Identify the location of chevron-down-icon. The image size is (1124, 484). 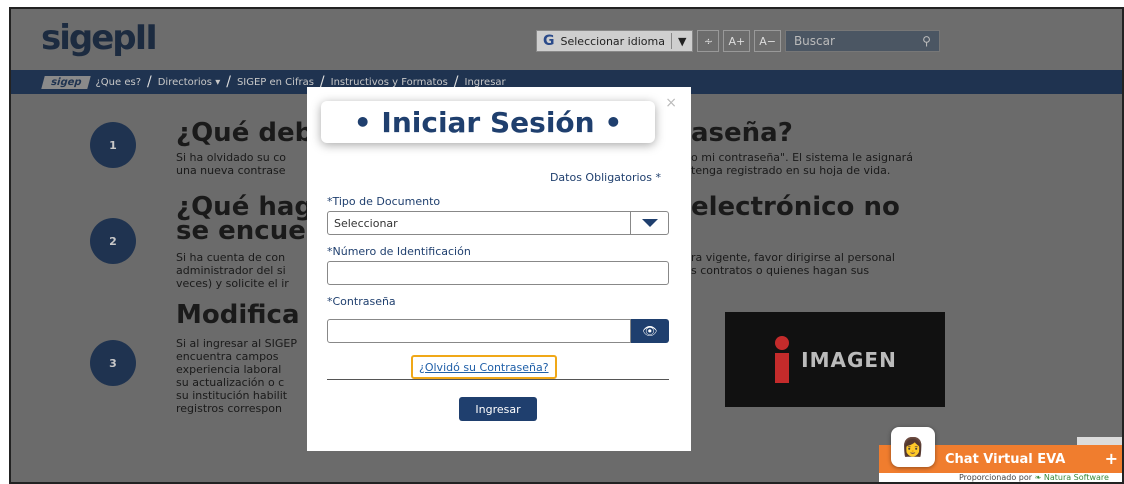
(649, 223).